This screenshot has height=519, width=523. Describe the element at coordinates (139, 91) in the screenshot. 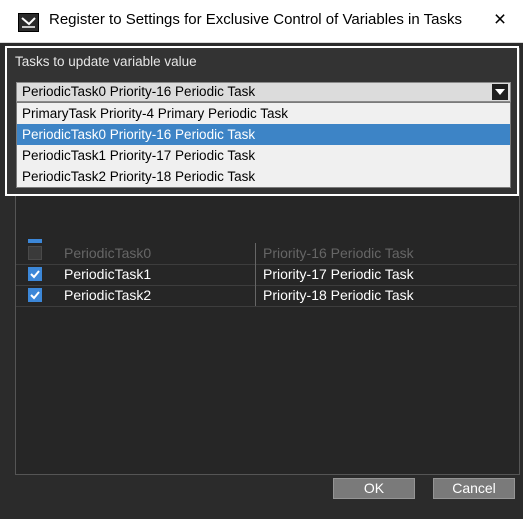

I see `combo-value: PeriodicTask0 Priority-16 Periodic Task` at that location.